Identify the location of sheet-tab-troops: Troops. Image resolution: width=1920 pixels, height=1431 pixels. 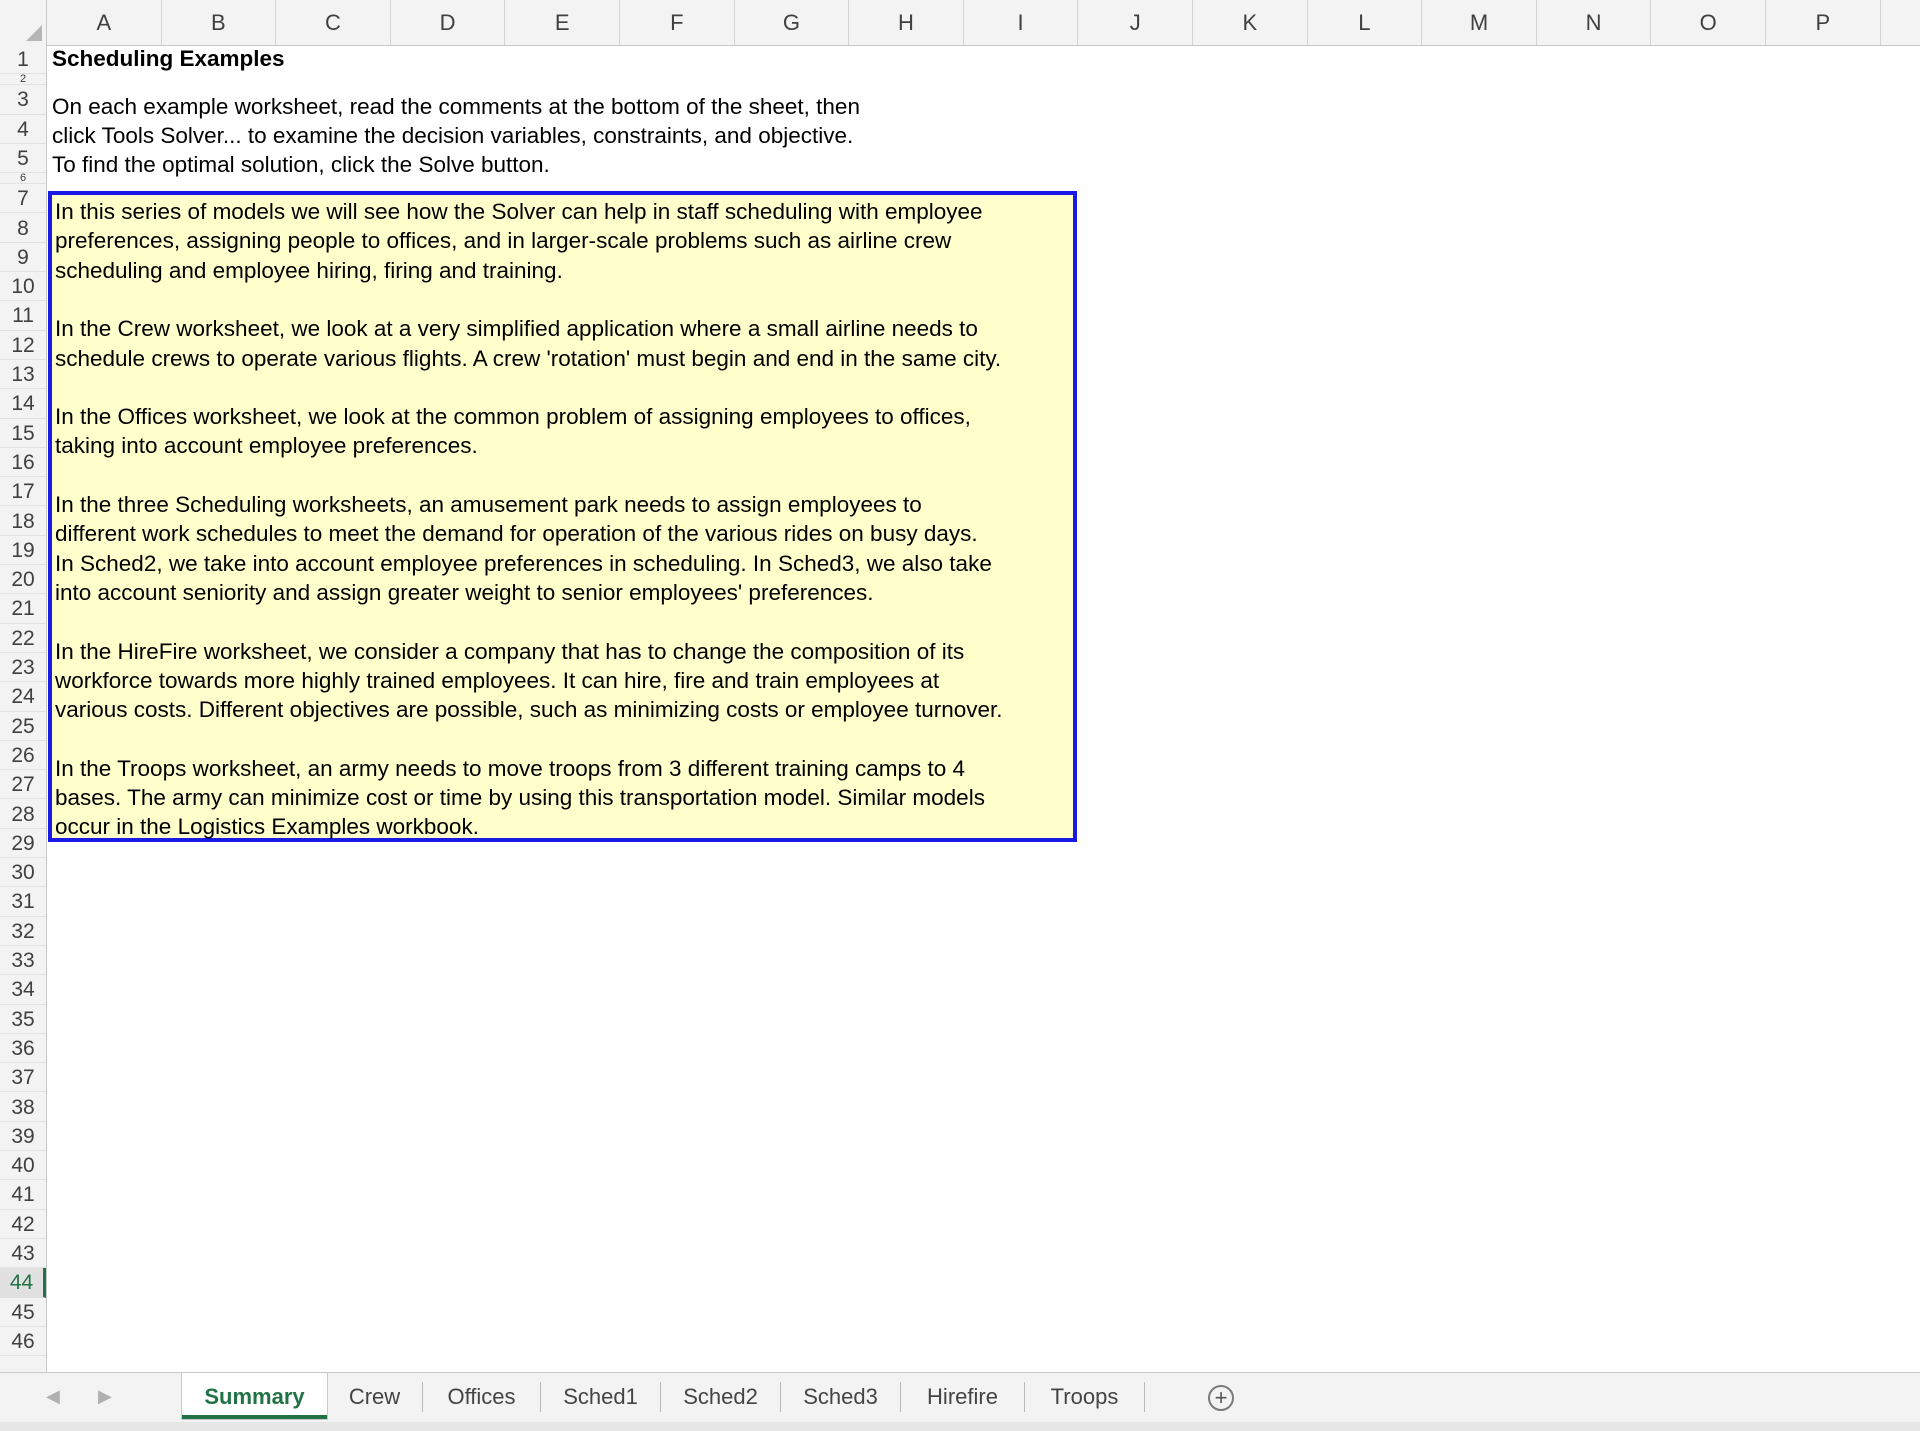
(1085, 1397).